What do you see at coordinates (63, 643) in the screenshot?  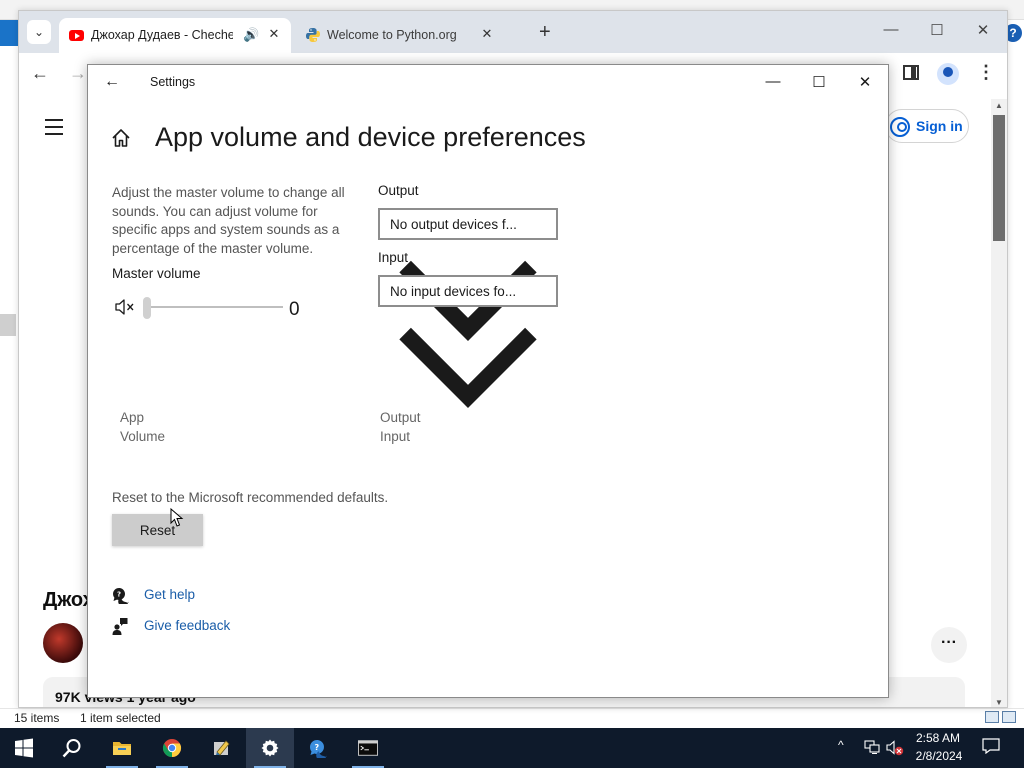 I see `channel-avatar` at bounding box center [63, 643].